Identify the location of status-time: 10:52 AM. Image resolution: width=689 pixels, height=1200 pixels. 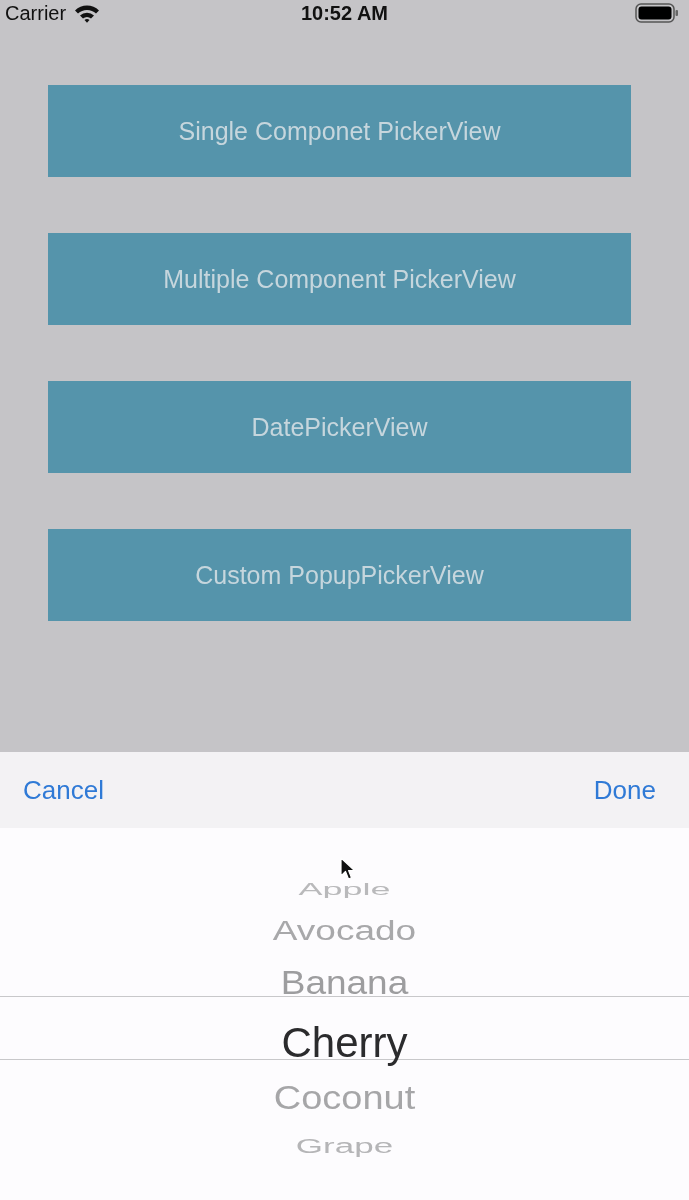
(344, 13).